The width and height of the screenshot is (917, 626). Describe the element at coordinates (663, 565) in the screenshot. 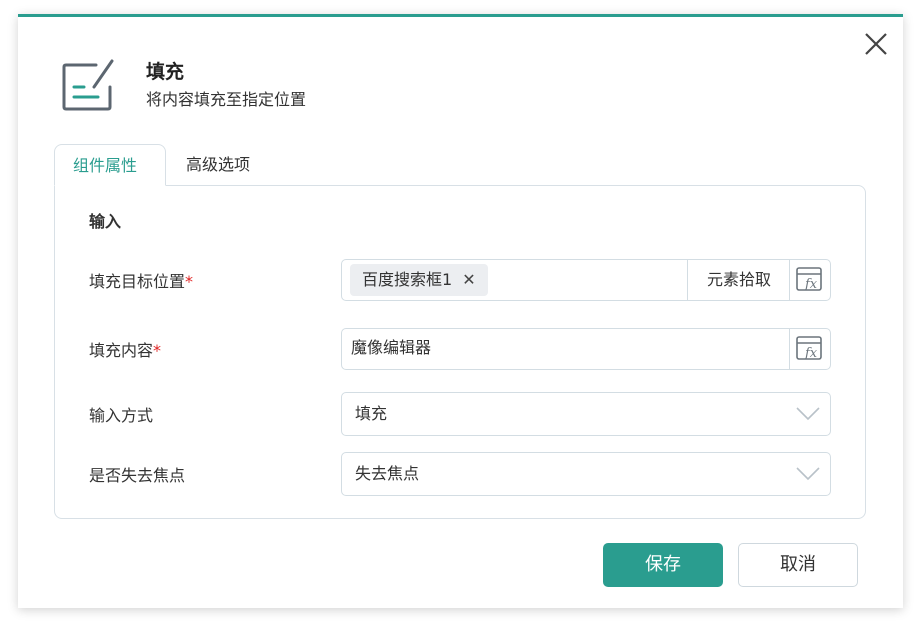

I see `save-button: 保存` at that location.